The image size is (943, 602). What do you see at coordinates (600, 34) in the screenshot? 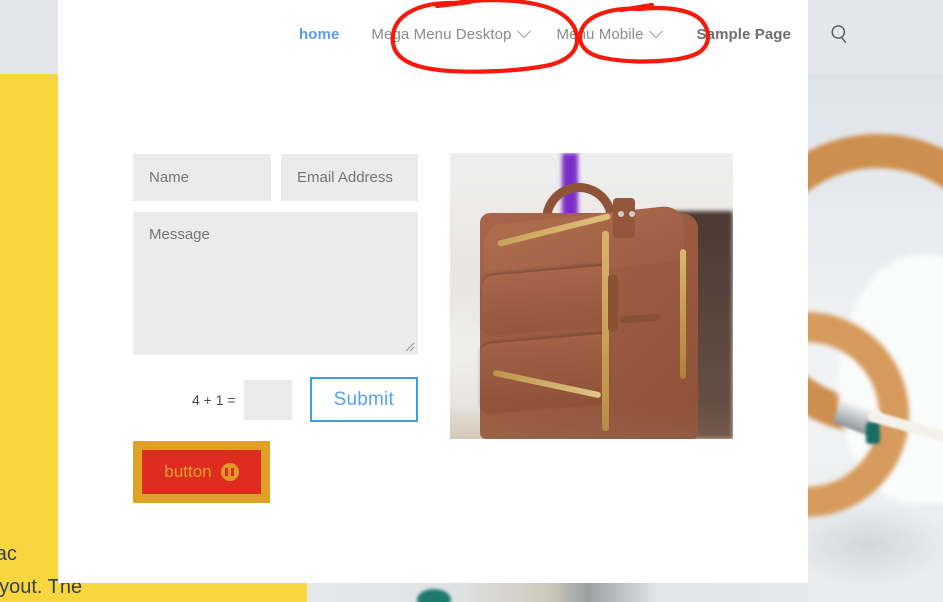
I see `nav-item-menu-mobile-label: Menu Mobile` at bounding box center [600, 34].